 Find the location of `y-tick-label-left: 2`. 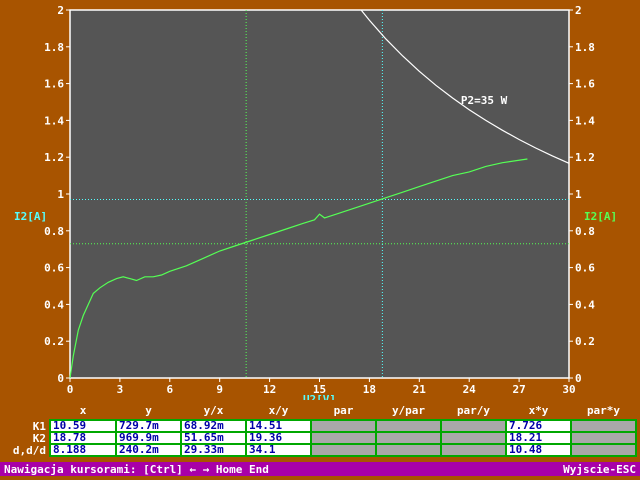

y-tick-label-left: 2 is located at coordinates (60, 10).